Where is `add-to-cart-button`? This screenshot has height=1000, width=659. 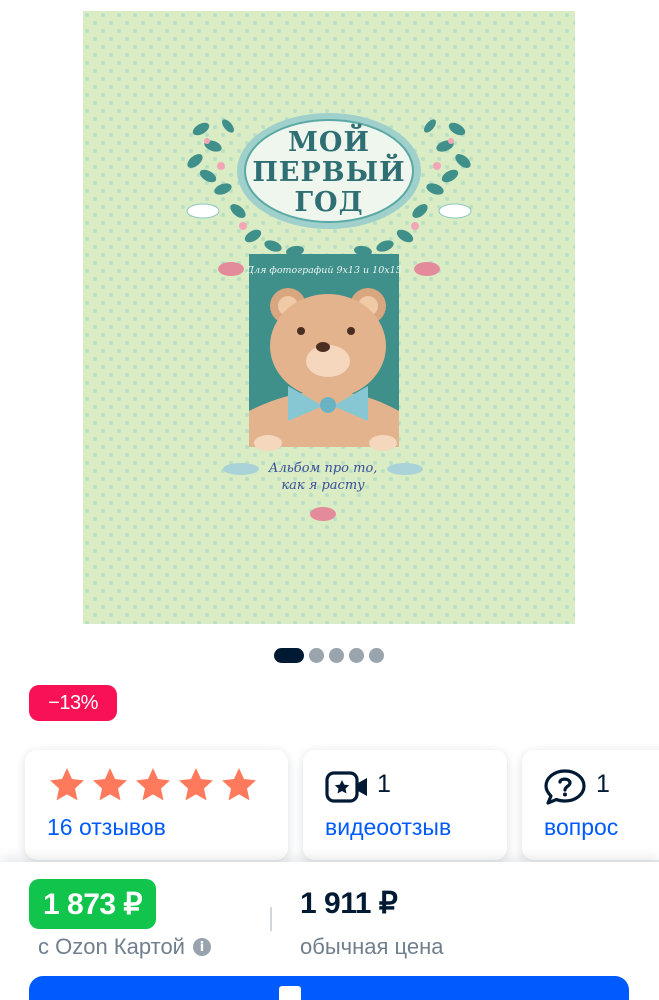 add-to-cart-button is located at coordinates (329, 988).